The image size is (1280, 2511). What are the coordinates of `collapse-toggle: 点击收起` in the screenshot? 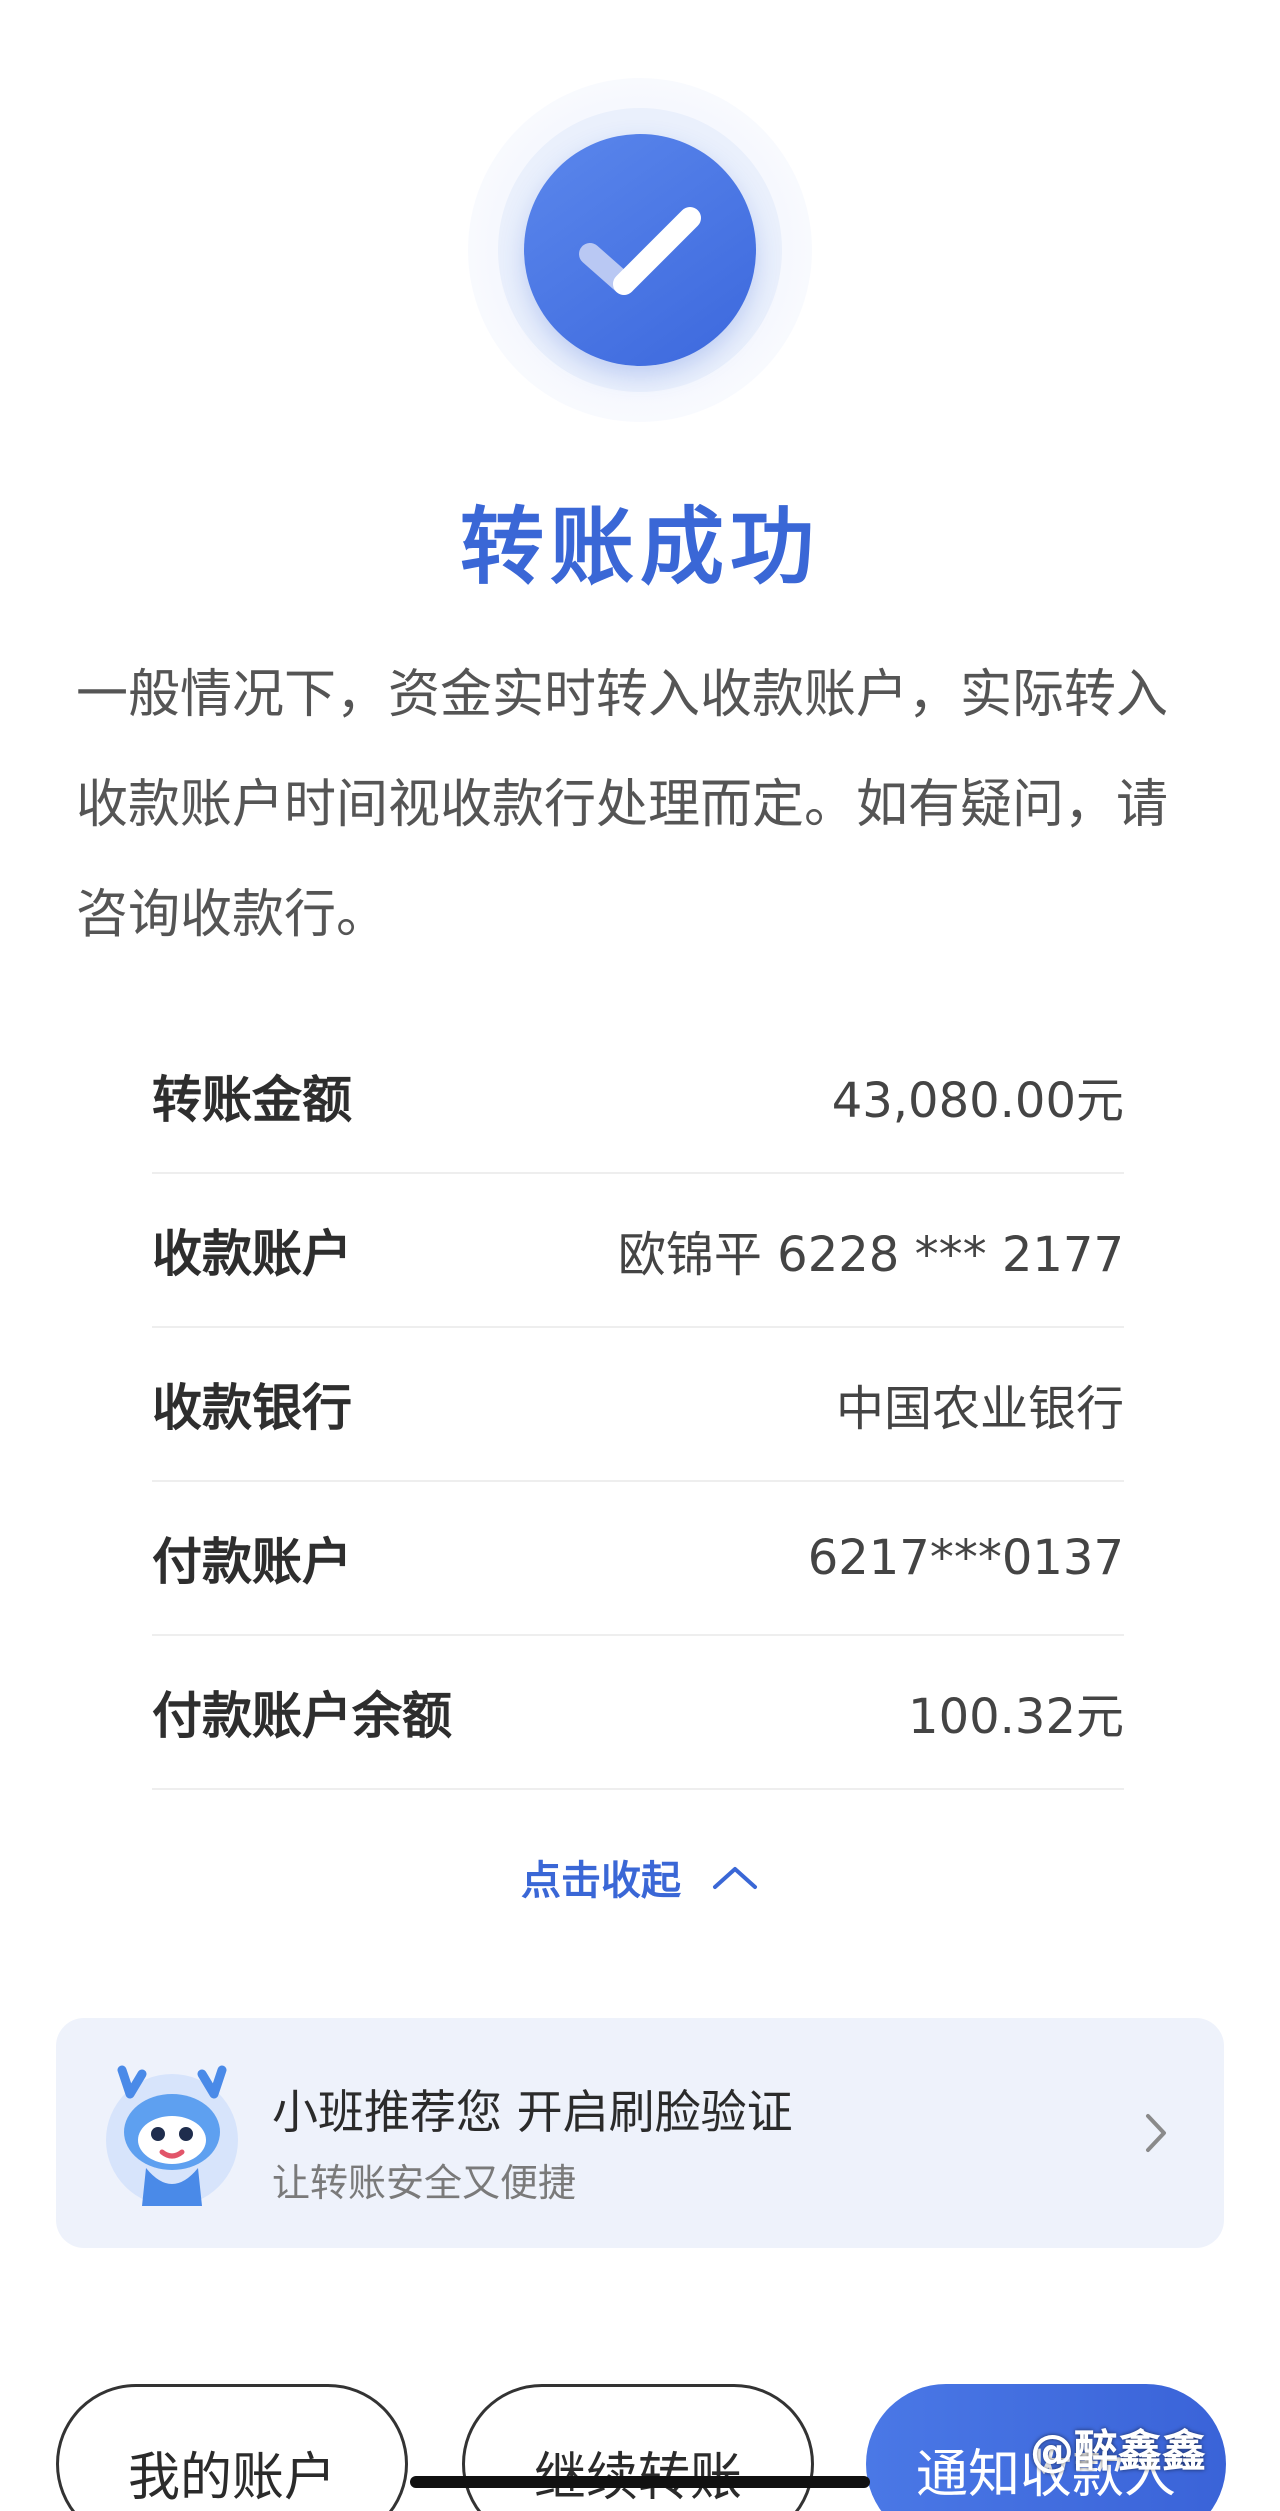 It's located at (640, 1877).